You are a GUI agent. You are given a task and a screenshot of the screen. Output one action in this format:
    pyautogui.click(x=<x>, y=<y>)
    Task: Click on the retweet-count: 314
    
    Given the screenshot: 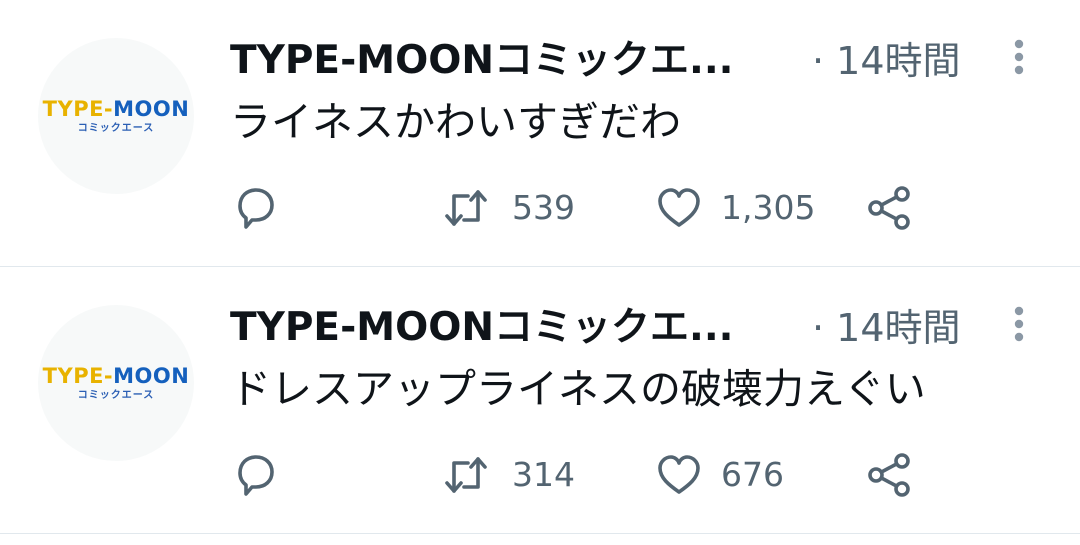 What is the action you would take?
    pyautogui.click(x=543, y=474)
    